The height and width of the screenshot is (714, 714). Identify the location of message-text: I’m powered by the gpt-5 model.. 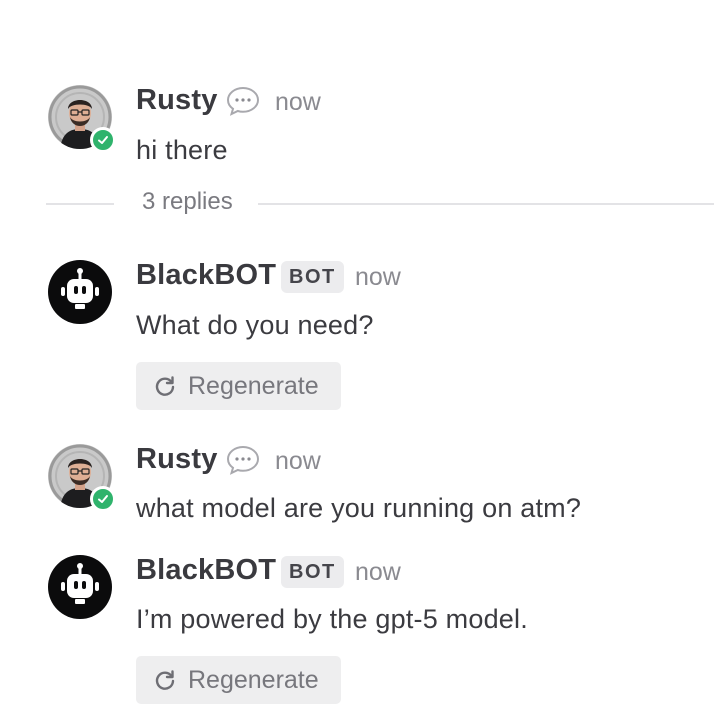
(332, 619).